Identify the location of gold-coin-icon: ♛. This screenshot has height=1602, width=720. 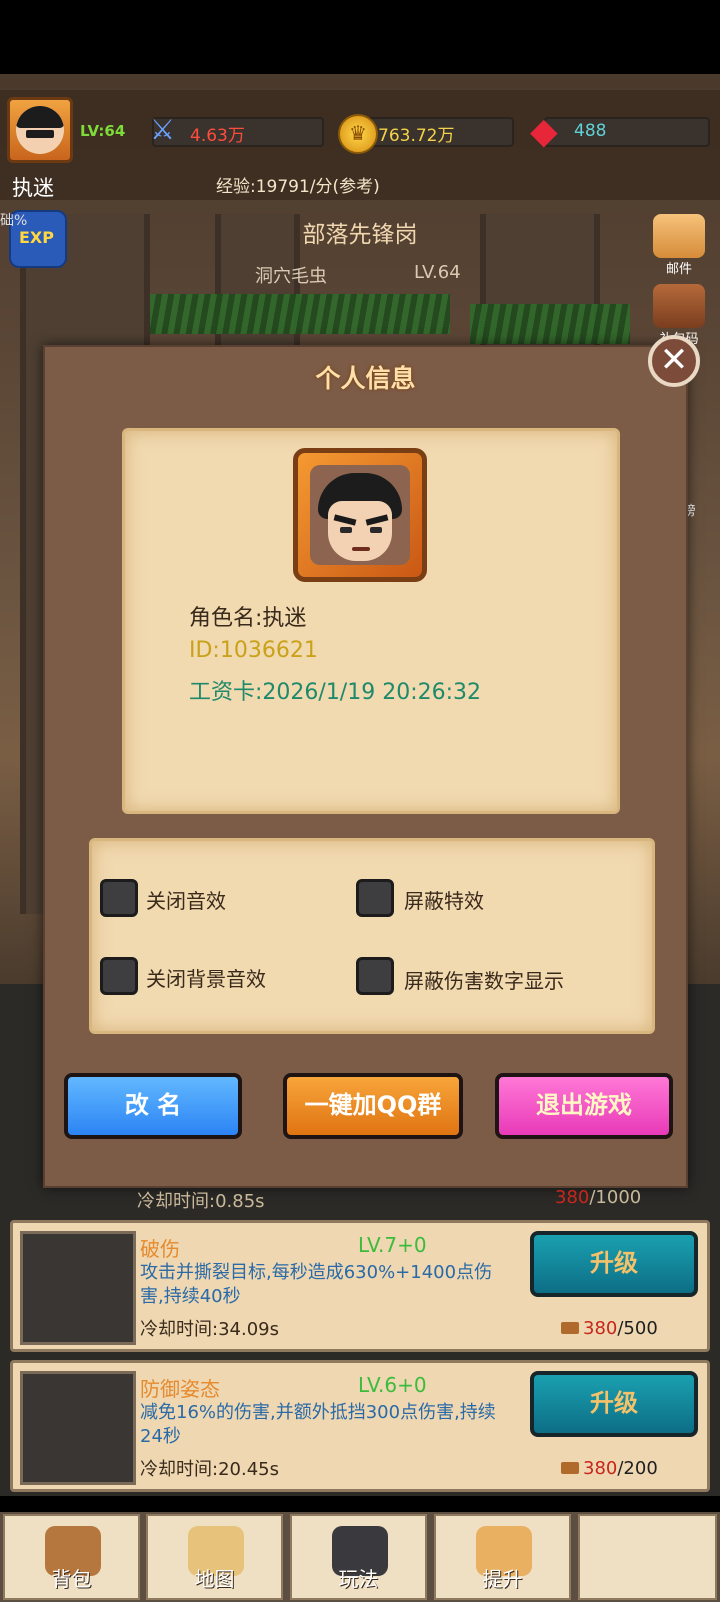
(358, 134).